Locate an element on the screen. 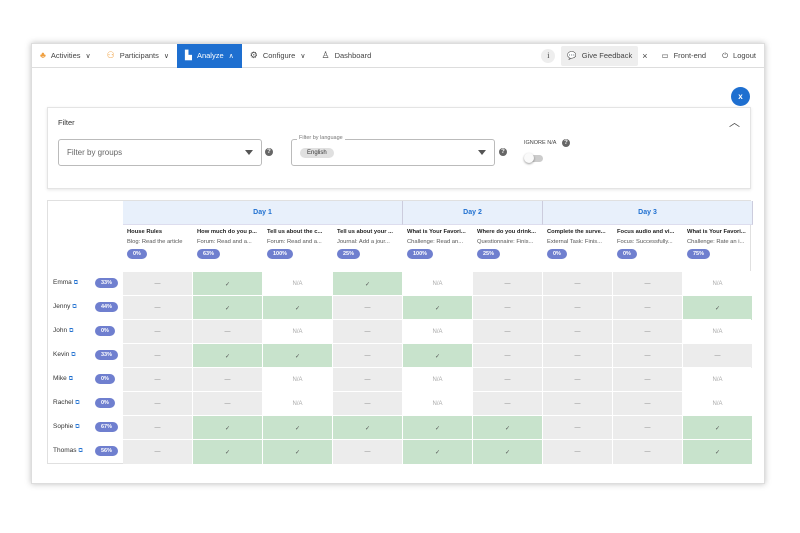 Image resolution: width=800 pixels, height=533 pixels. nav-activities: ♣ Activities ∨ is located at coordinates (65, 56).